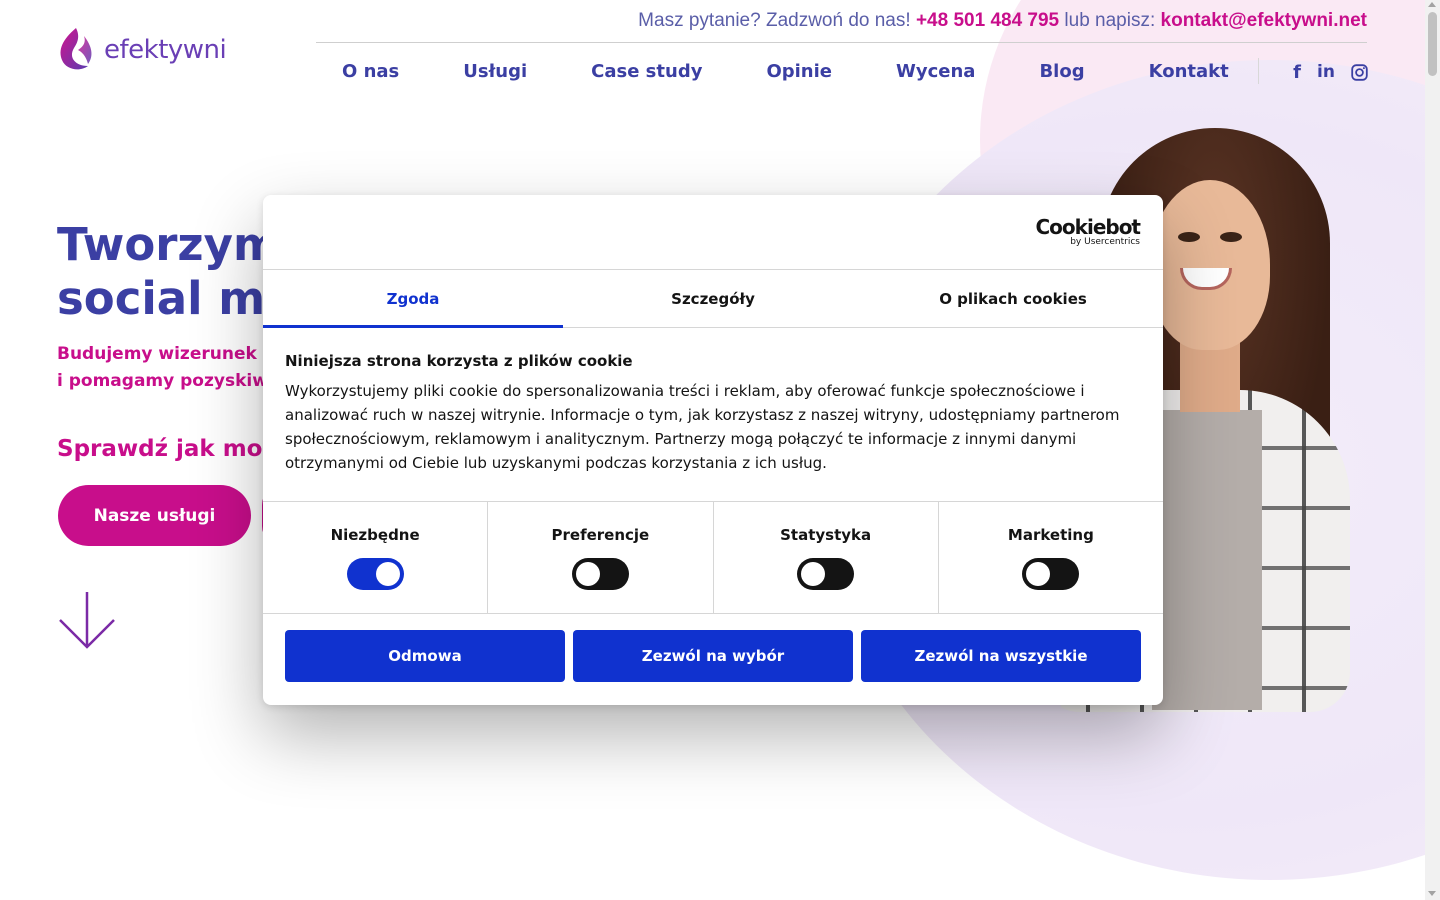  I want to click on scroll-down-icon, so click(1432, 893).